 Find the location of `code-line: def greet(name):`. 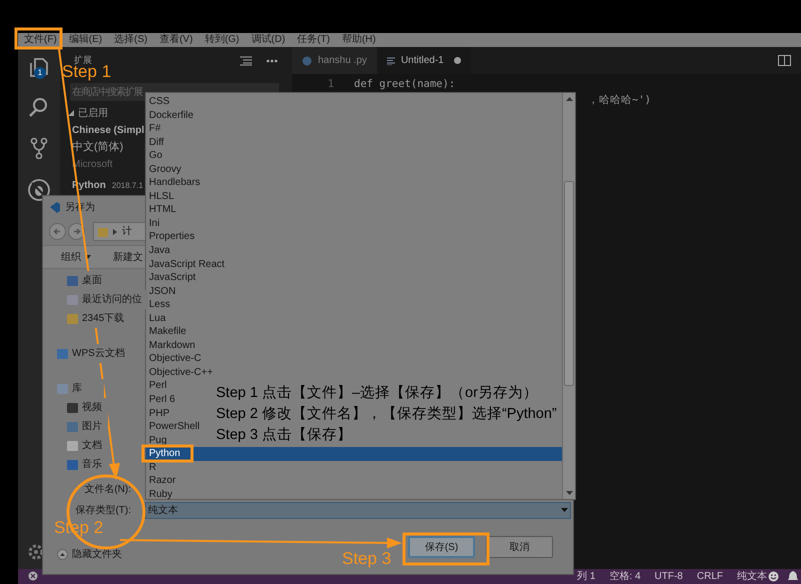

code-line: def greet(name): is located at coordinates (405, 84).